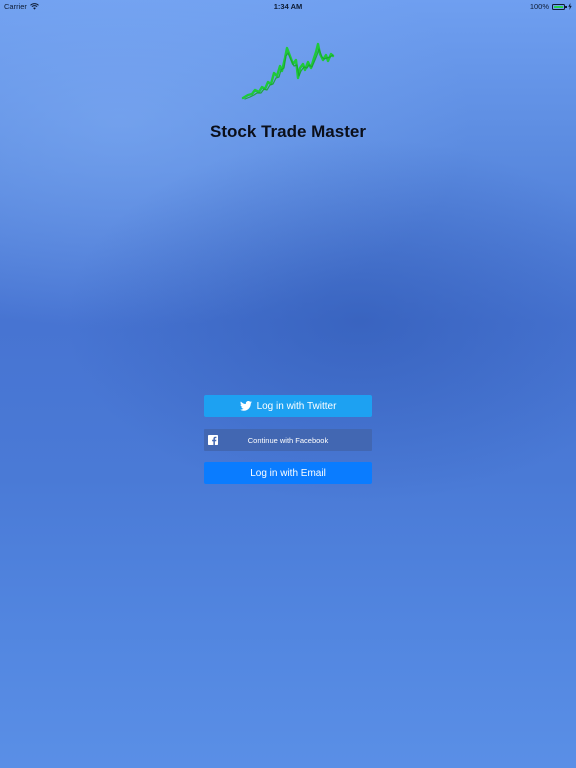  I want to click on twitter-login-button: Log in with Twitter, so click(288, 406).